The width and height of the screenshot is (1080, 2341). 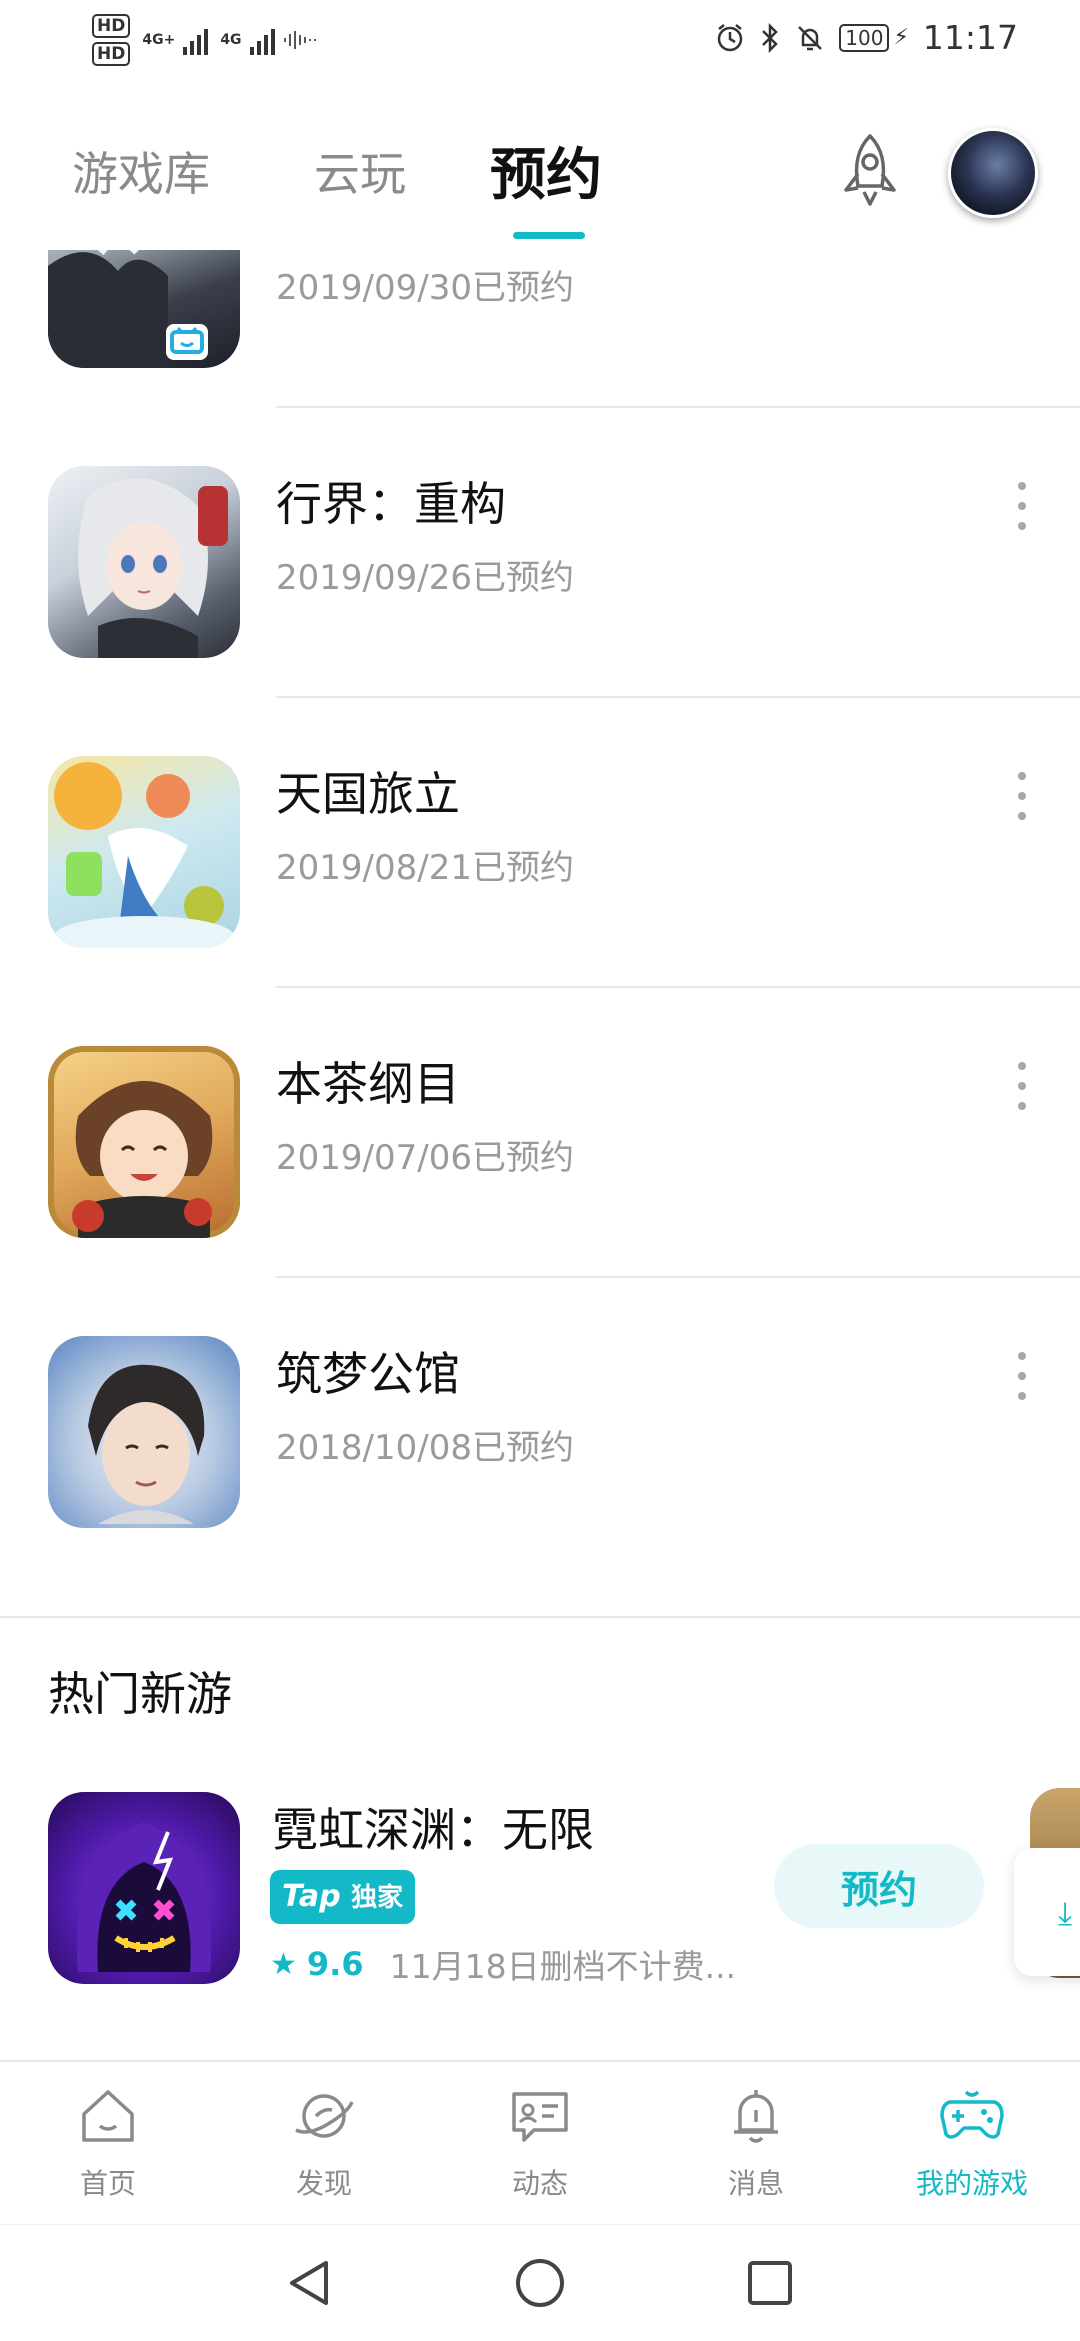 What do you see at coordinates (159, 40) in the screenshot?
I see `network-type-1: 4G+` at bounding box center [159, 40].